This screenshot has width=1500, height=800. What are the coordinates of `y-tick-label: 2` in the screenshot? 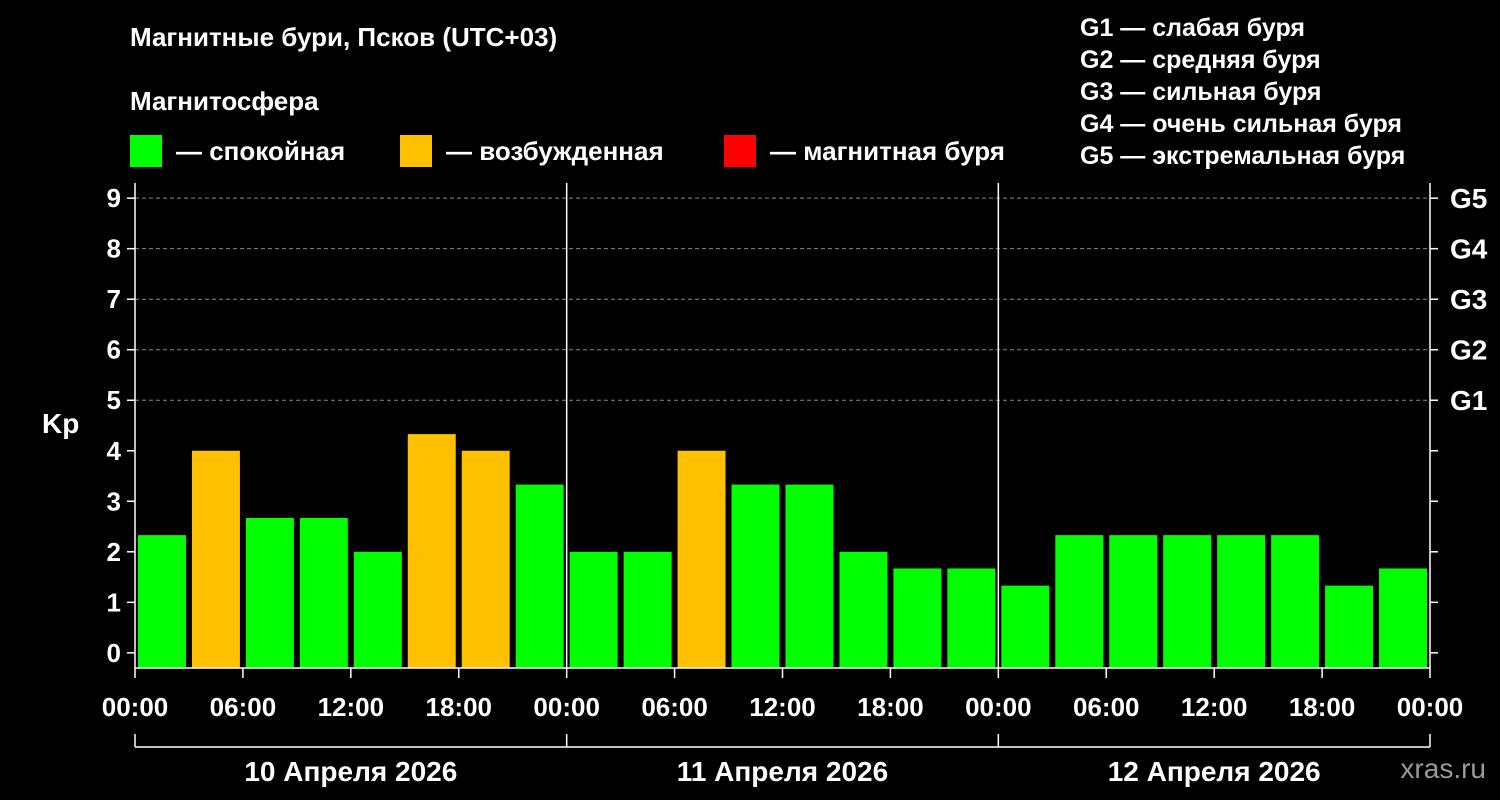 It's located at (114, 552).